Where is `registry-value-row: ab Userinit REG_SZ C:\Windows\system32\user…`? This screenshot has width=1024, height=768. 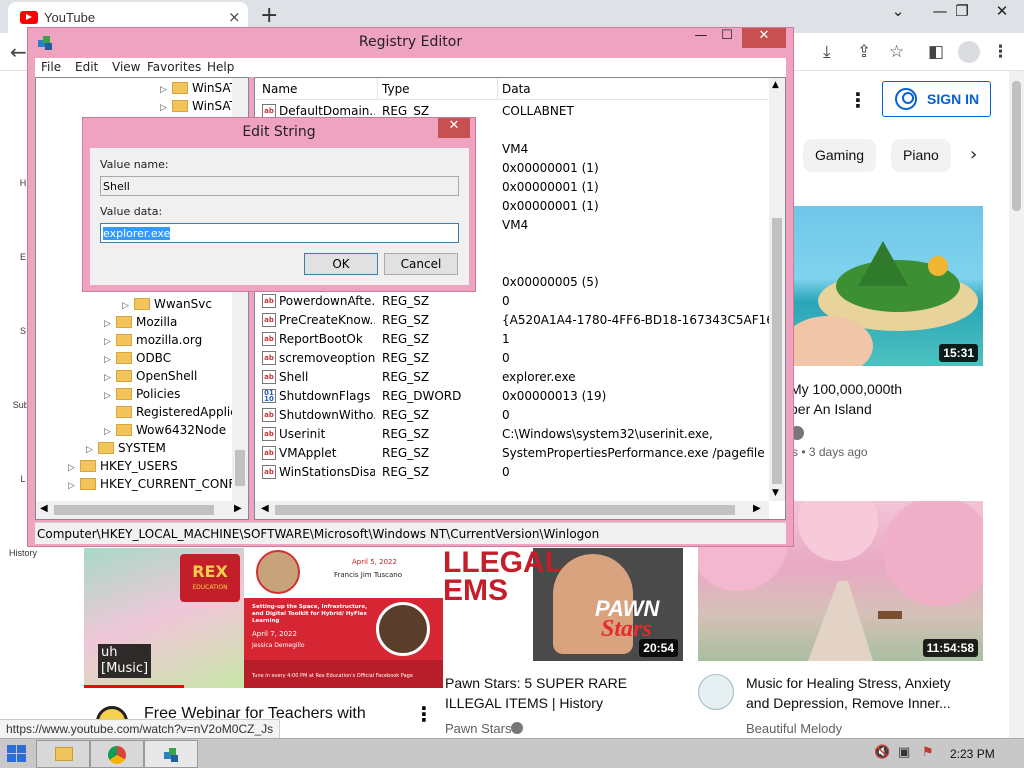 registry-value-row: ab Userinit REG_SZ C:\Windows\system32\user… is located at coordinates (512, 434).